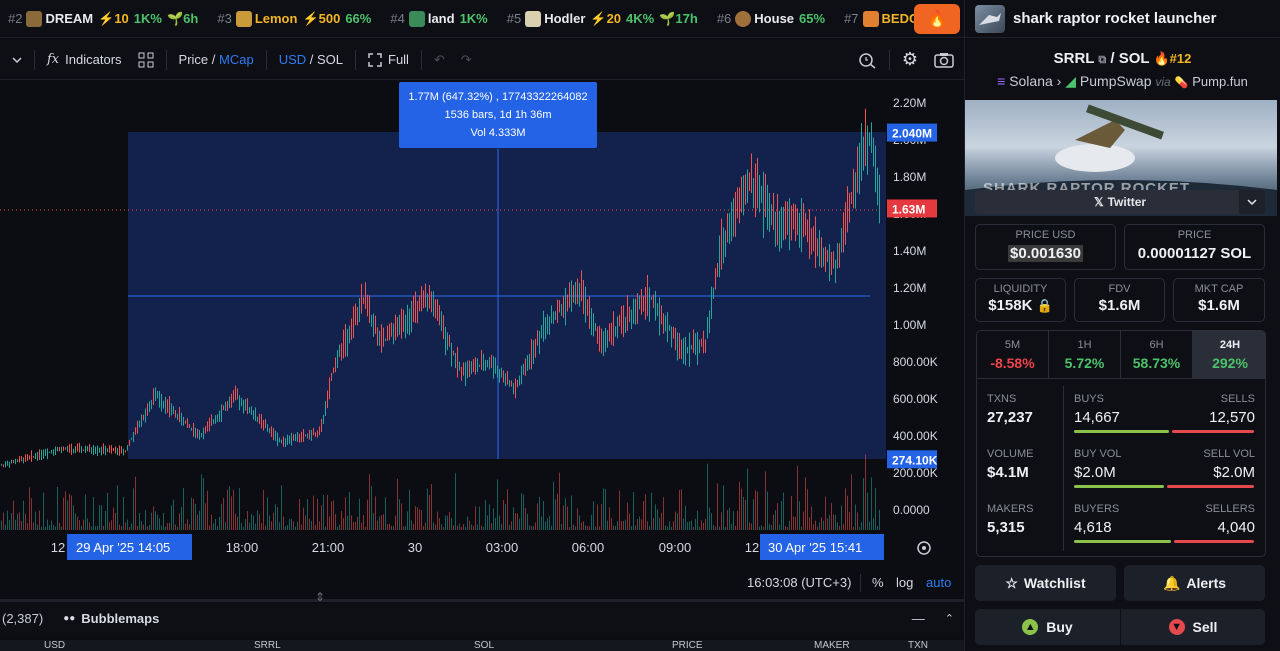  What do you see at coordinates (236, 59) in the screenshot?
I see `mcap-option: MCap` at bounding box center [236, 59].